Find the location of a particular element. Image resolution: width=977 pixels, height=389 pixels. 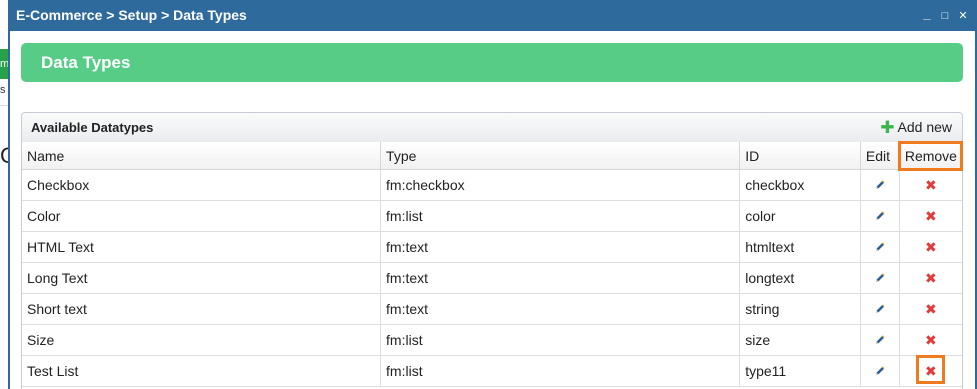

window-controls: _ □ ✕ is located at coordinates (945, 15).